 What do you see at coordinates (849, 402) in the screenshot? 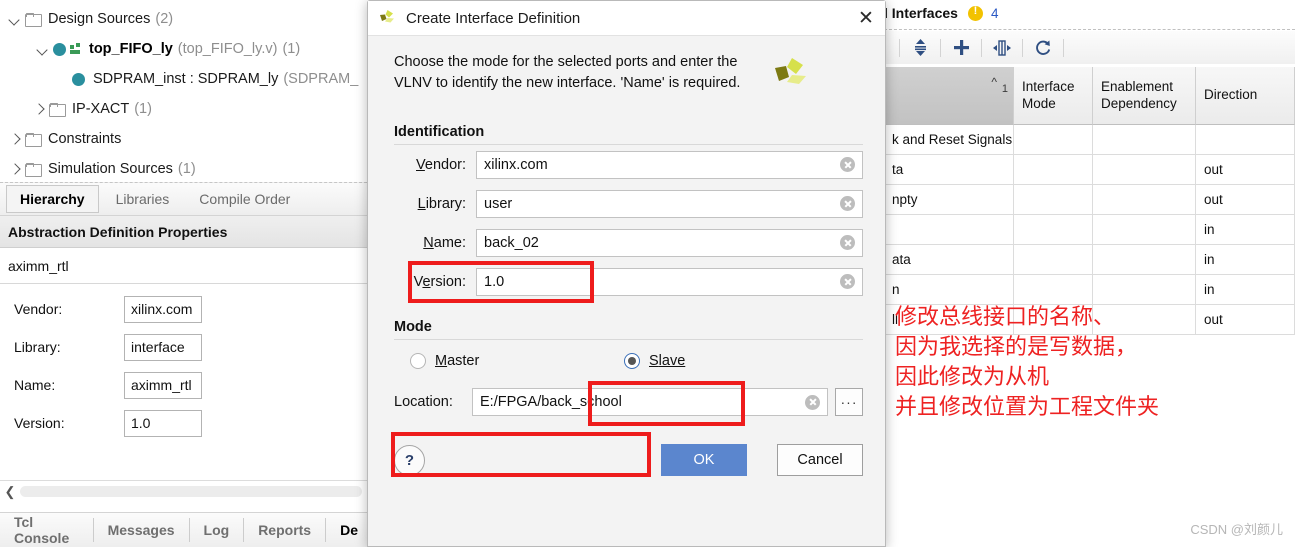
I see `browse-button: ···` at bounding box center [849, 402].